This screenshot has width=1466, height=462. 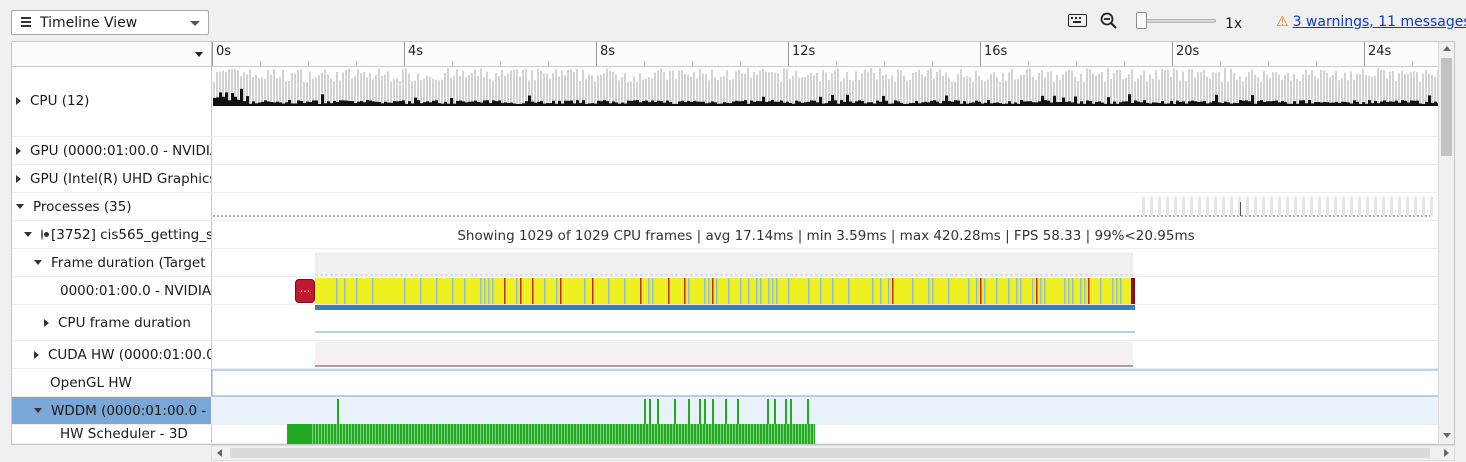 I want to click on vertical-scroll-thumb, so click(x=1446, y=107).